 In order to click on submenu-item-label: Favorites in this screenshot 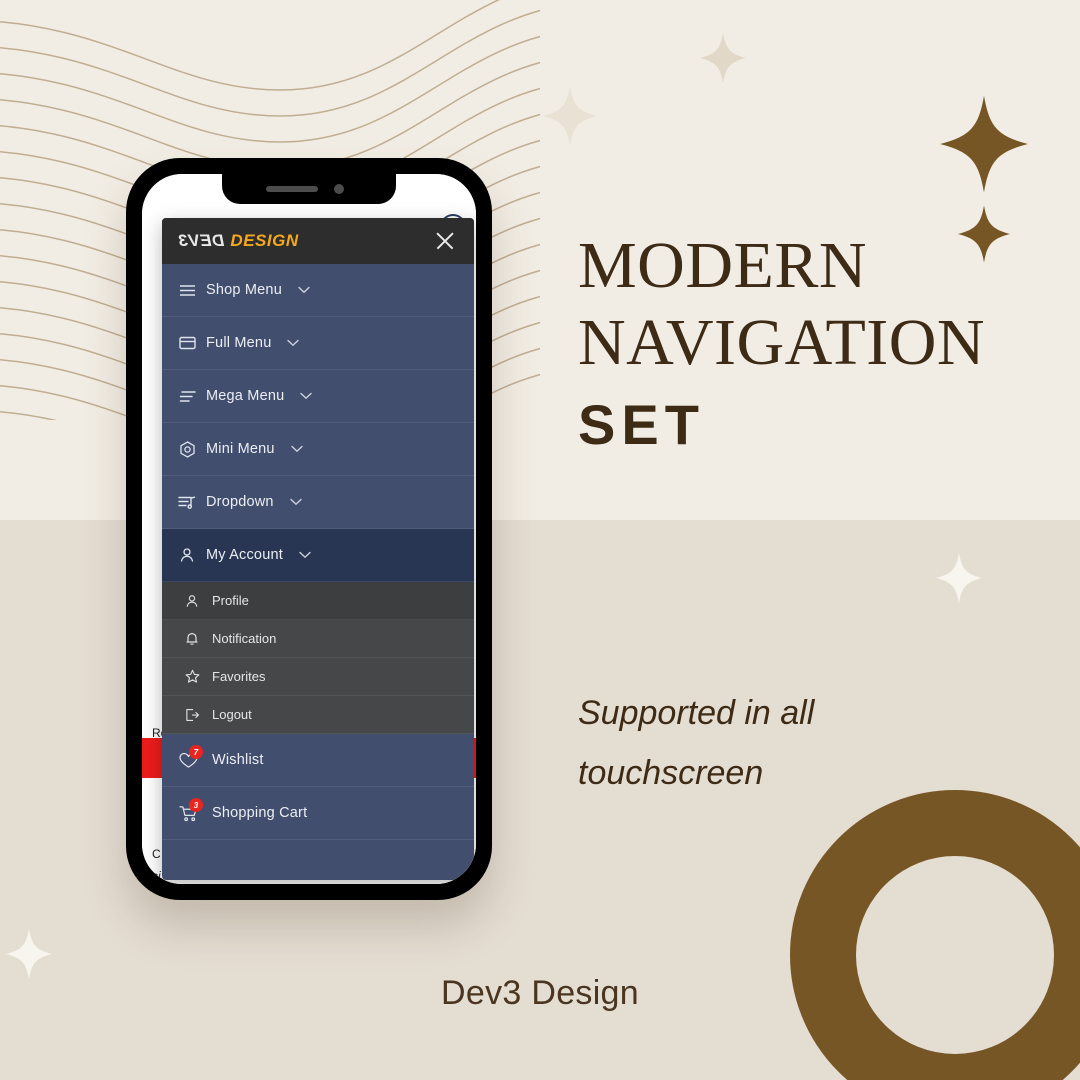, I will do `click(239, 676)`.